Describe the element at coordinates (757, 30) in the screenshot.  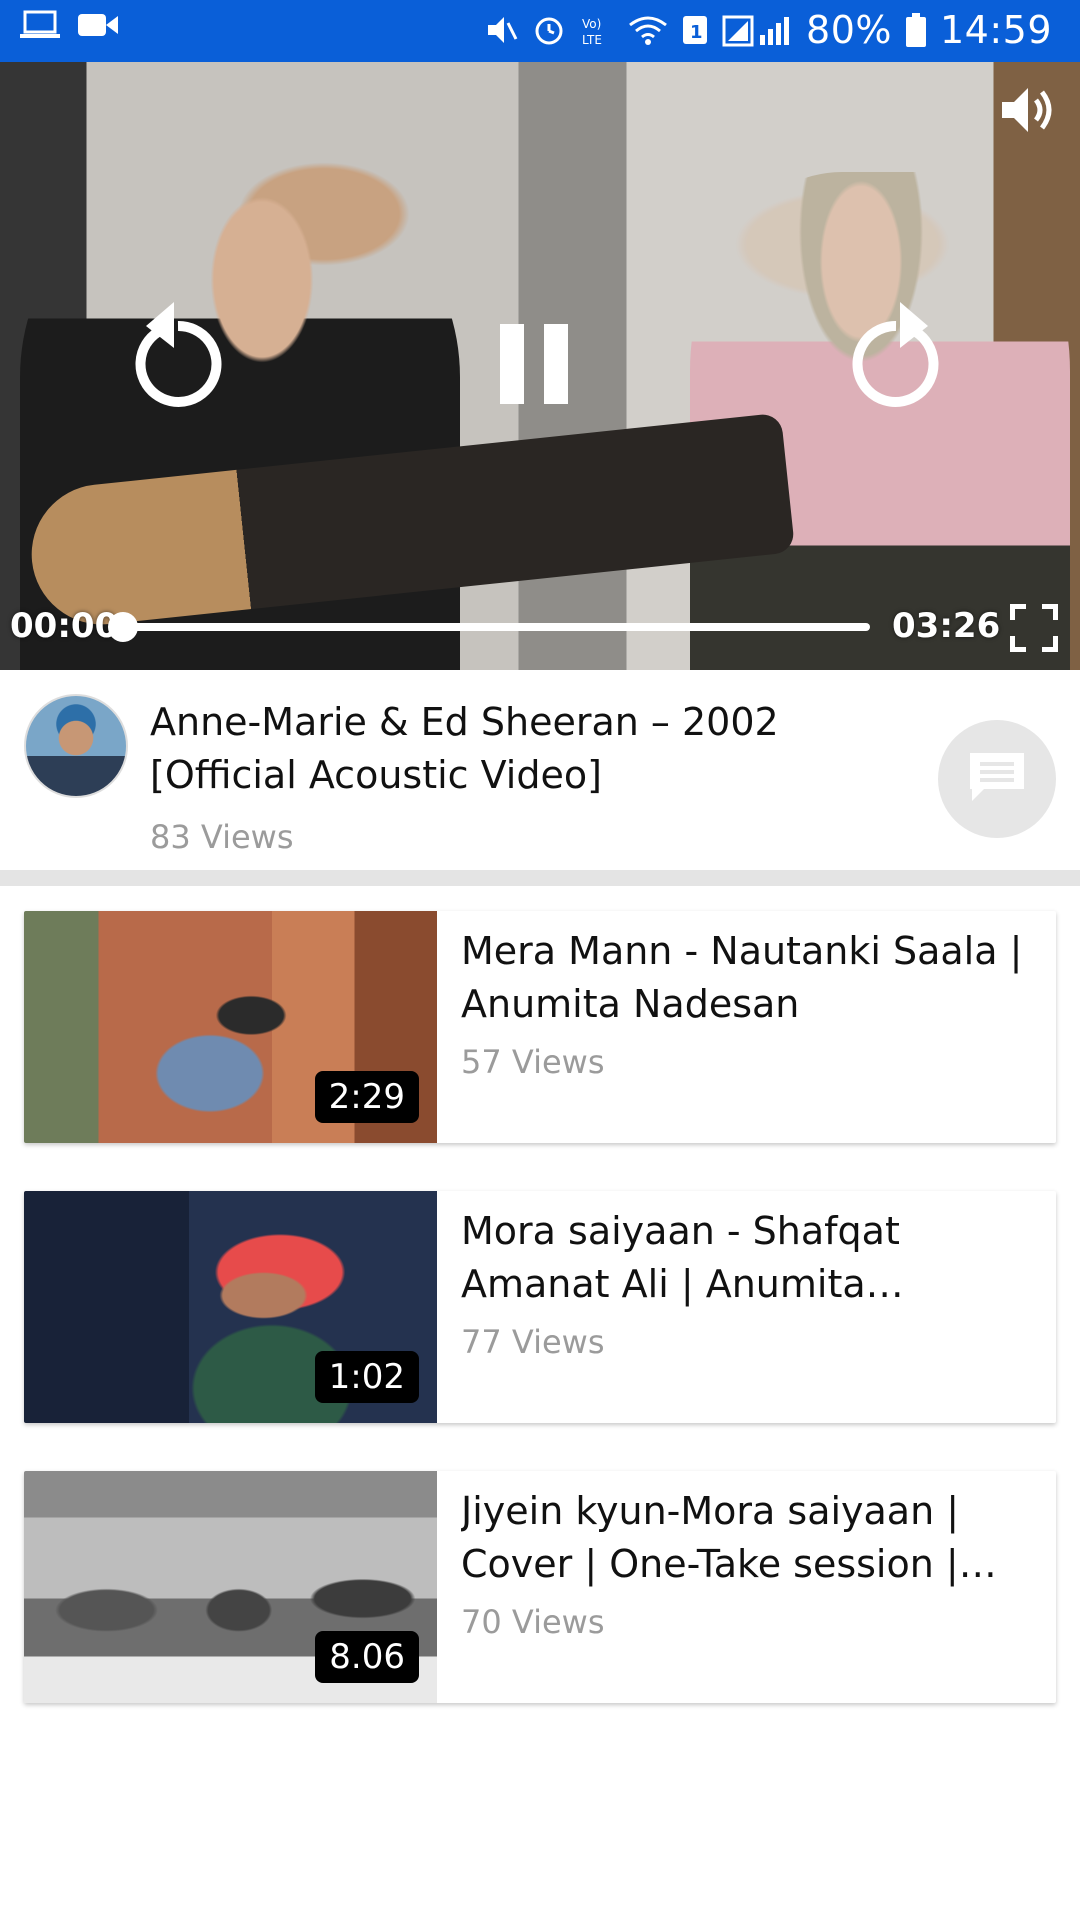
I see `signal-icon` at that location.